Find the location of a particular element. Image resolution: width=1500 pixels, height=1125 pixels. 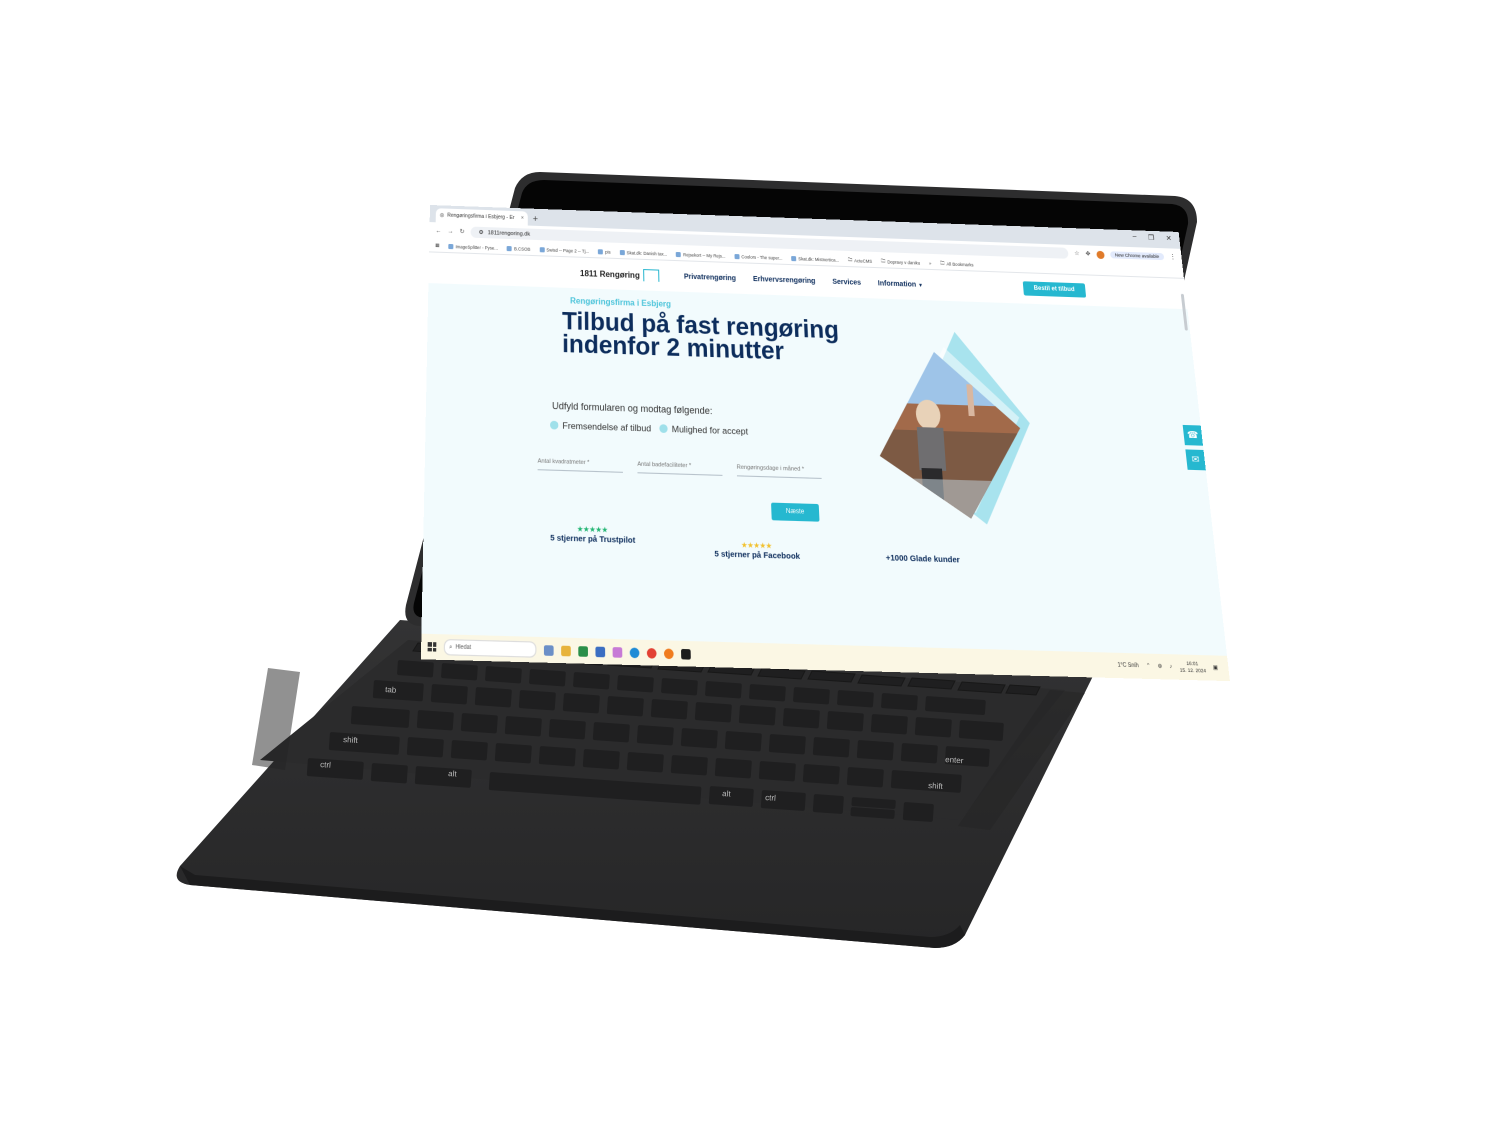

order-quote-button: Bestil et tilbud is located at coordinates (1054, 289).